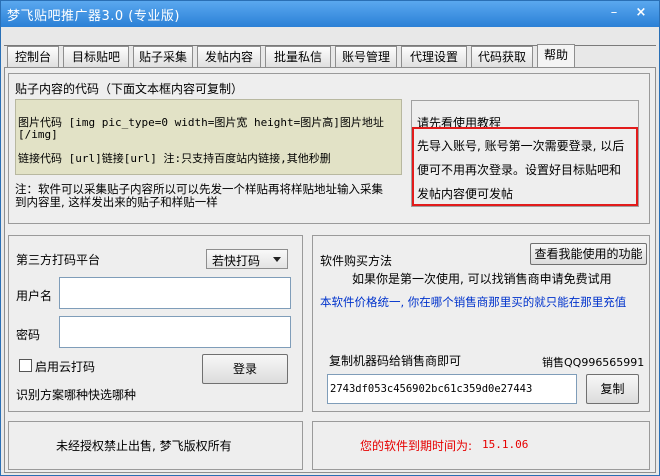 This screenshot has height=476, width=660. Describe the element at coordinates (521, 146) in the screenshot. I see `help-line1: 先导入账号, 账号第一次需要登录, 以后` at that location.